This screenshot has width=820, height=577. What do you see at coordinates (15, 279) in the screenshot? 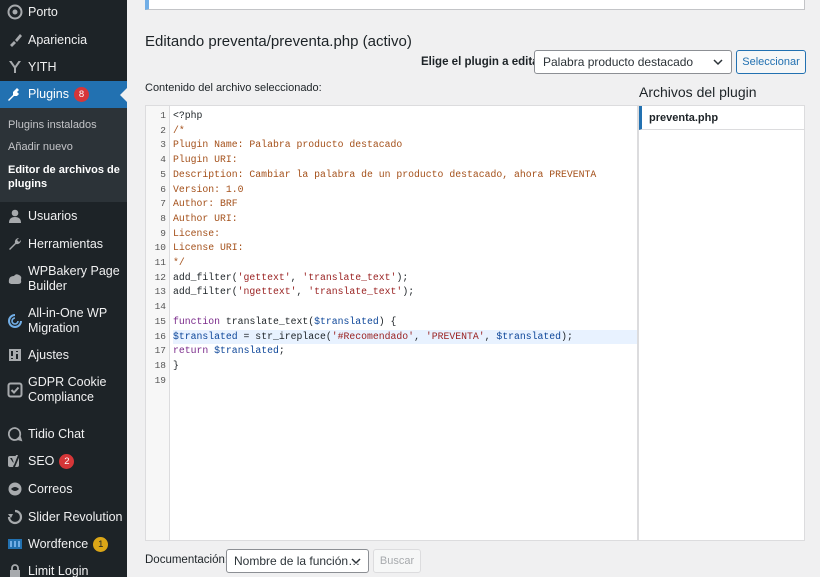
I see `wpbakery-icon` at bounding box center [15, 279].